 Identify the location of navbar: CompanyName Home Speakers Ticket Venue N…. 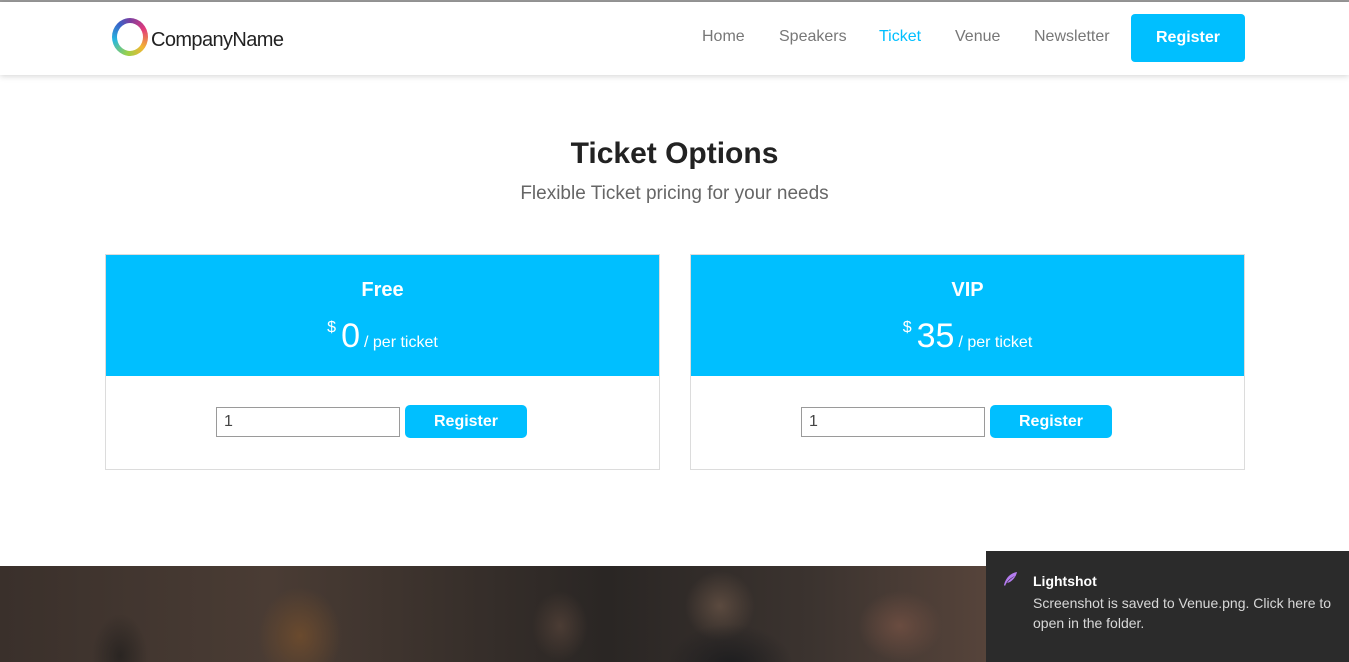
(674, 38).